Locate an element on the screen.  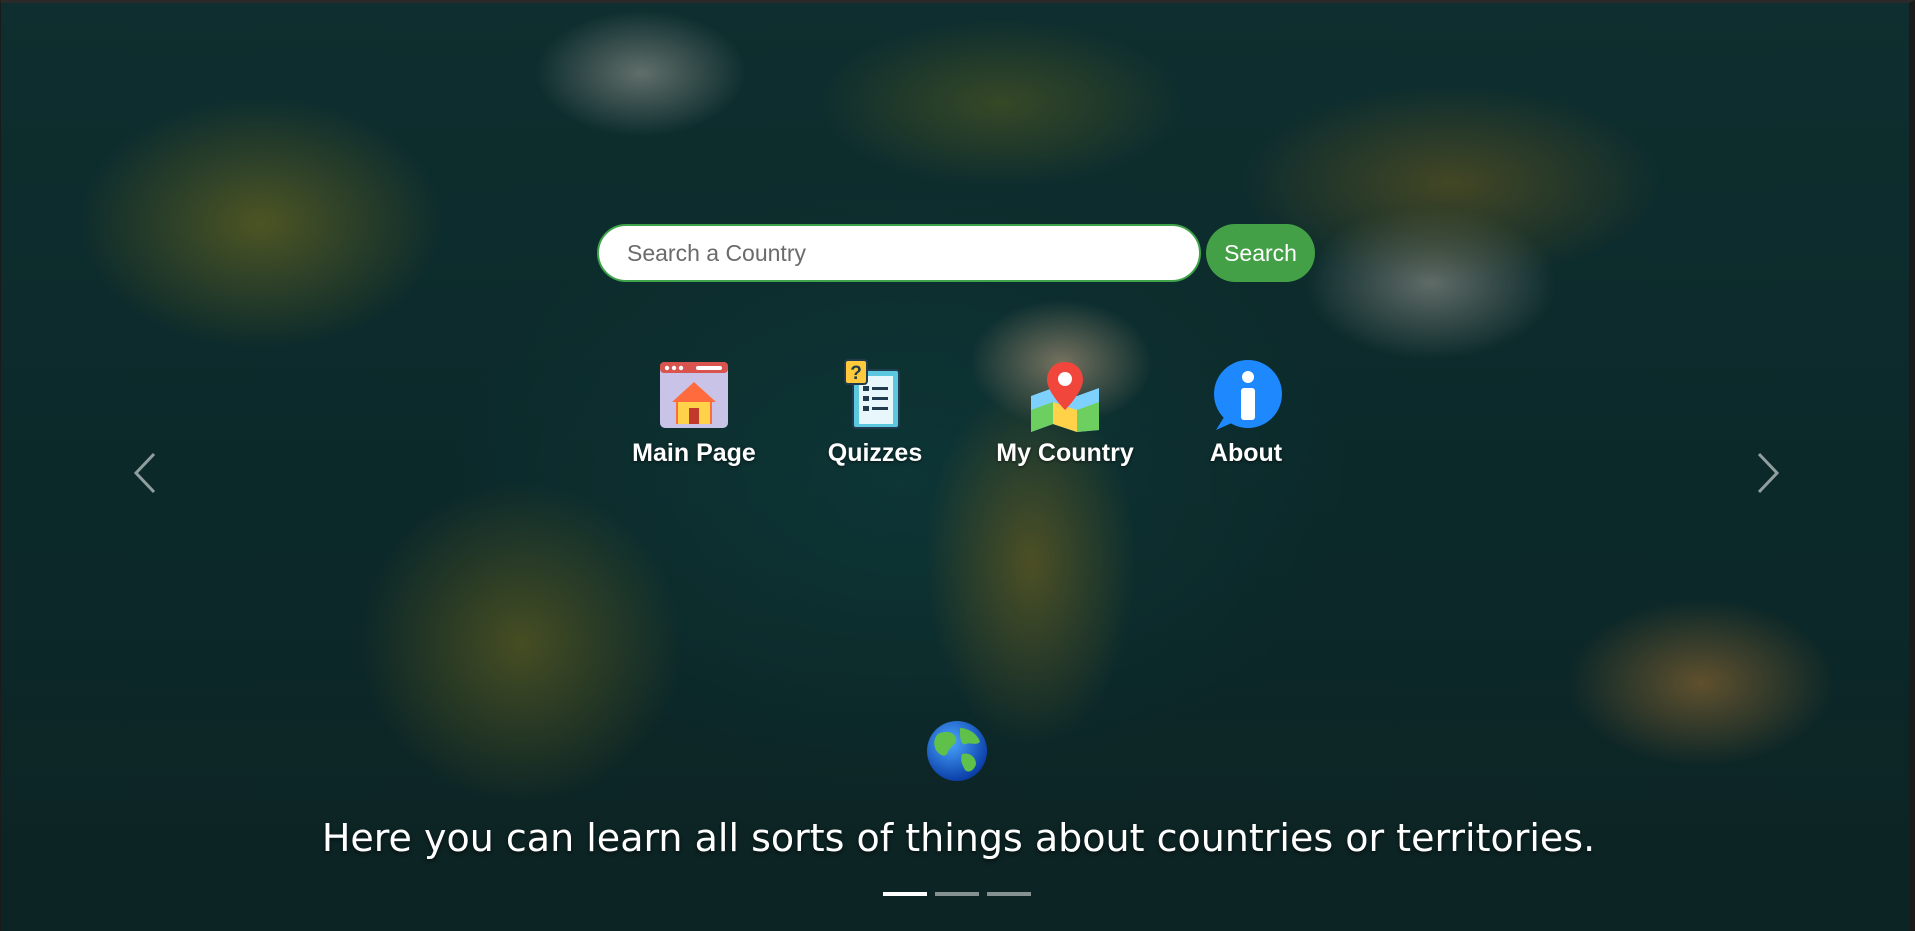
carousel-indicators is located at coordinates (957, 894).